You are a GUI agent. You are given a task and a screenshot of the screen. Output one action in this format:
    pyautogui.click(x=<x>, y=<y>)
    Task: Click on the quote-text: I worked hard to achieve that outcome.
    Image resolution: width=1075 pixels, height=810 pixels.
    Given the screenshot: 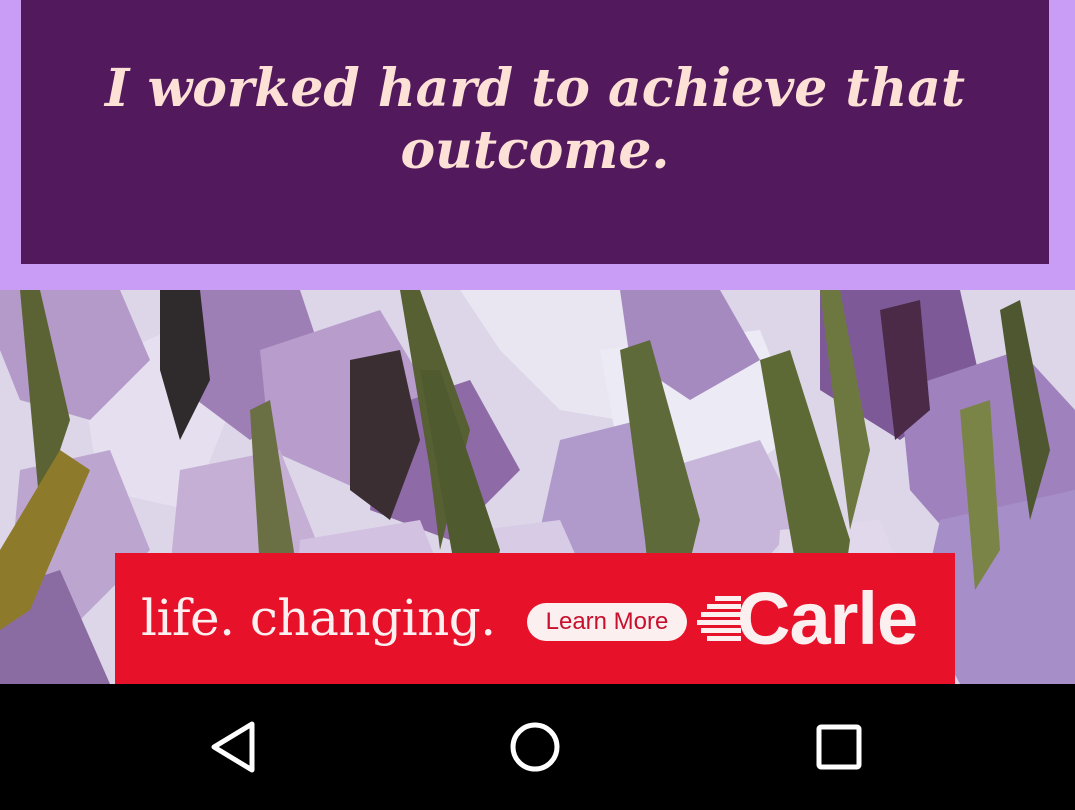 What is the action you would take?
    pyautogui.click(x=535, y=119)
    